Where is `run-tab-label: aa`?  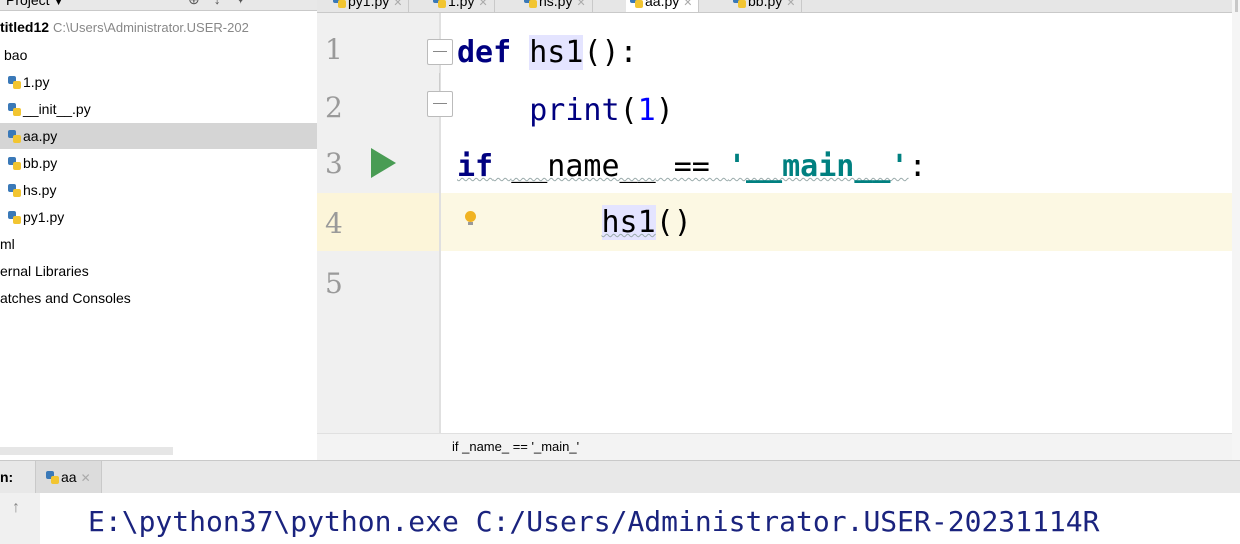 run-tab-label: aa is located at coordinates (69, 477).